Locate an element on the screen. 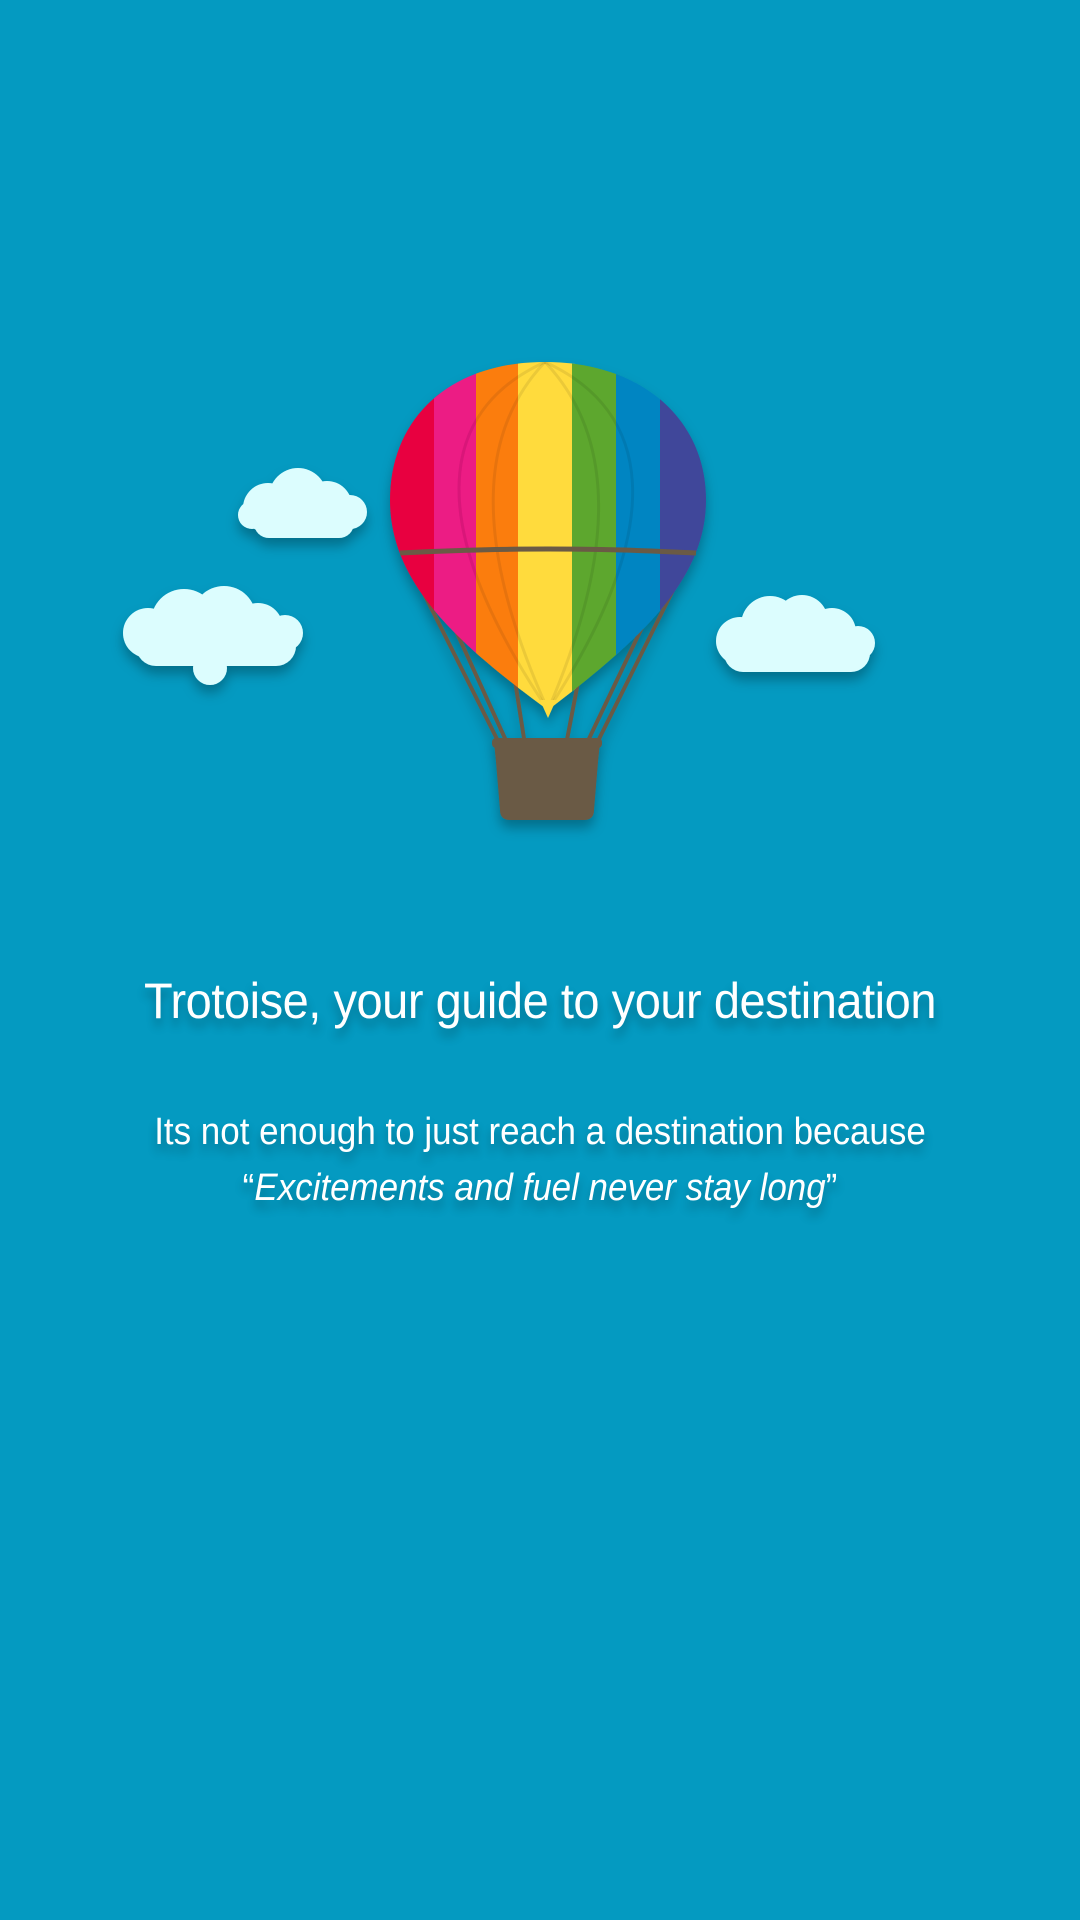 The image size is (1080, 1920). quote-open-mark: “ is located at coordinates (248, 1188).